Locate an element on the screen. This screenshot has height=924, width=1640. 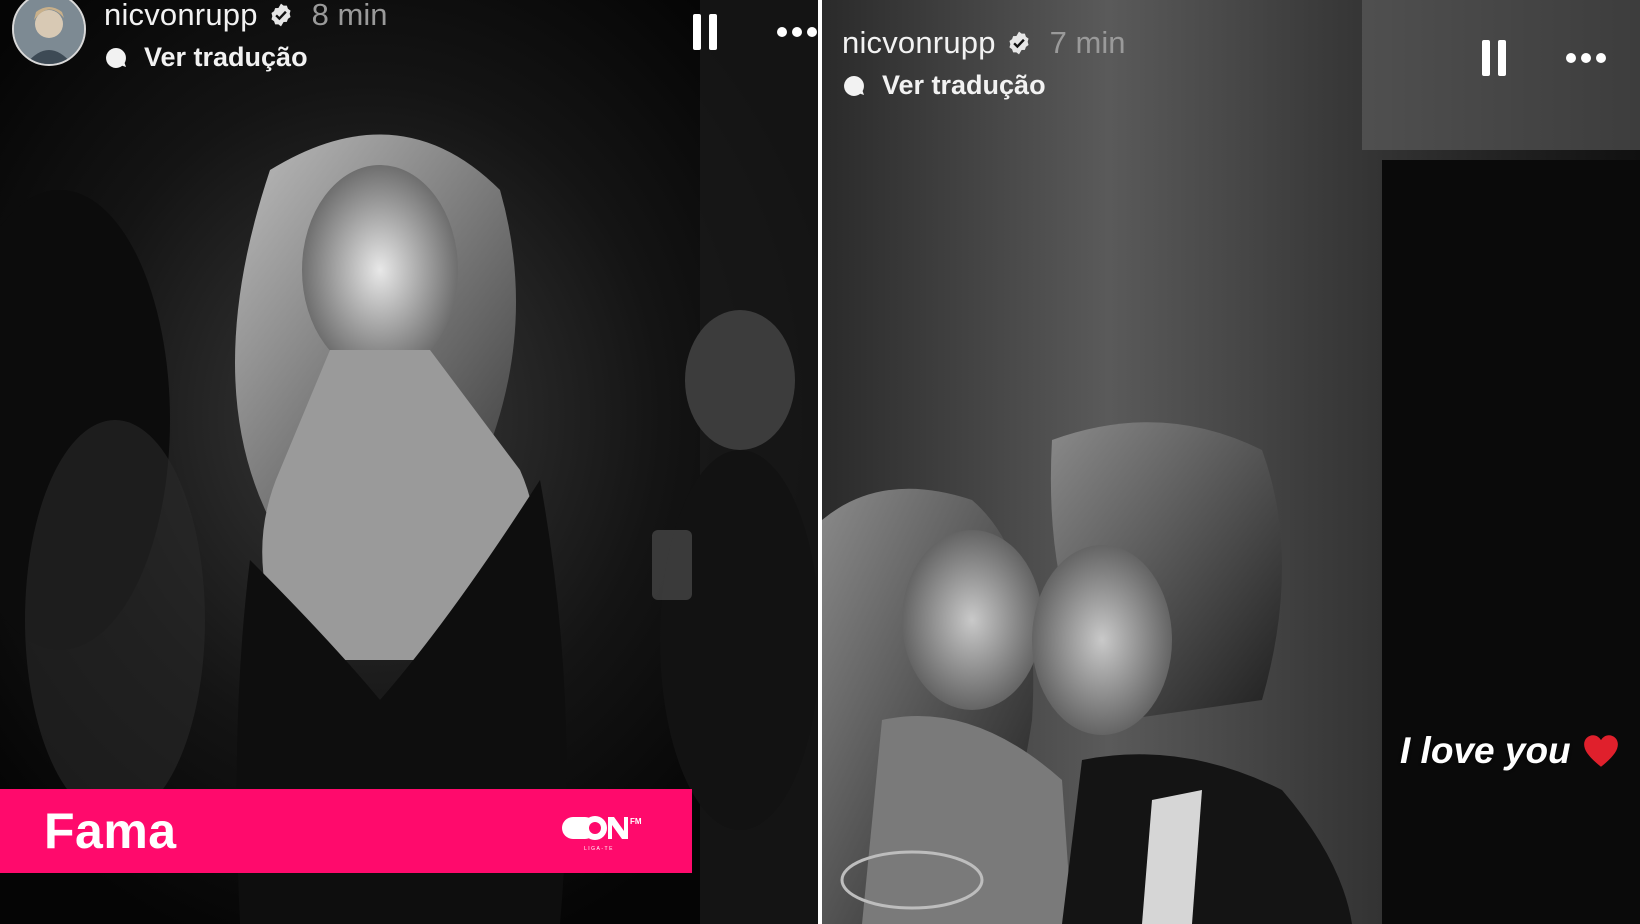
name-row: nicvonrupp 7 min is located at coordinates (983, 43).